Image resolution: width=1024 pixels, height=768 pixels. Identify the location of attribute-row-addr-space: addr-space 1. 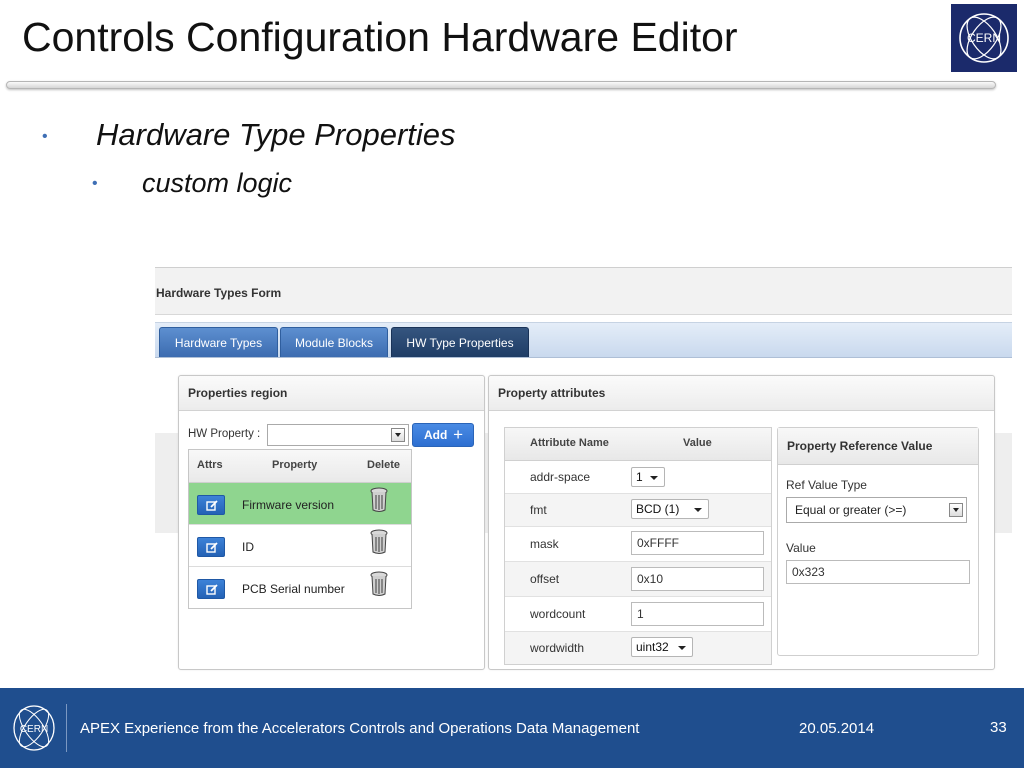
(638, 477).